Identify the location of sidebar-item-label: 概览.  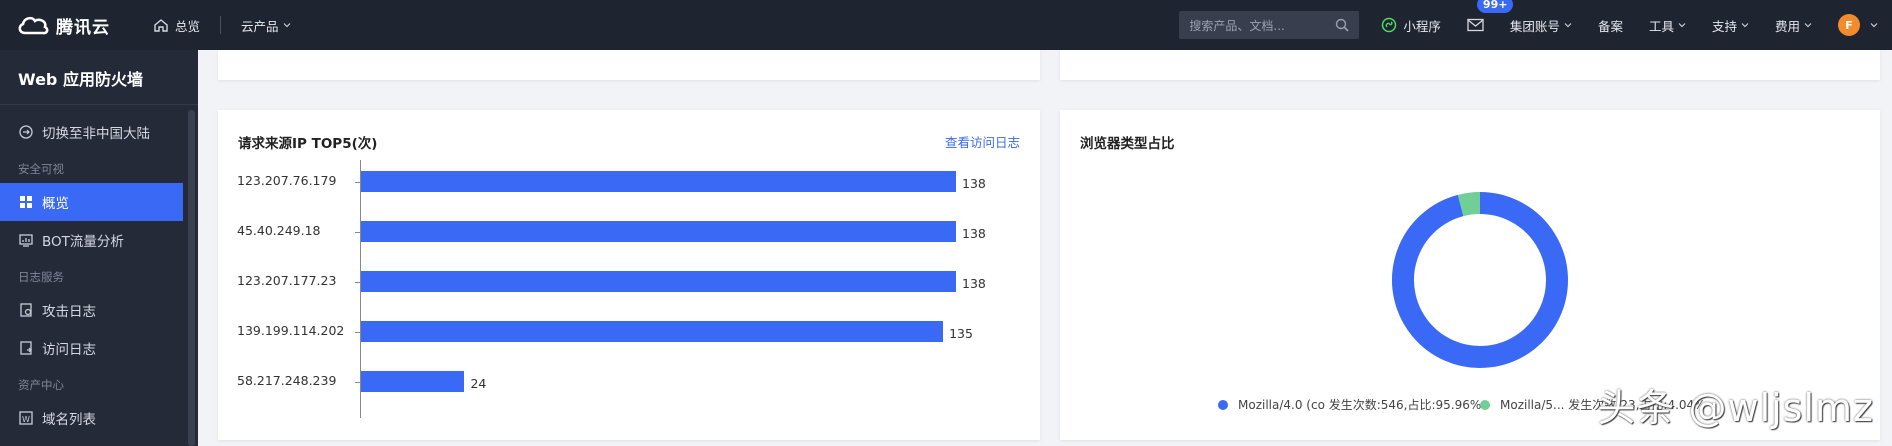
(55, 204).